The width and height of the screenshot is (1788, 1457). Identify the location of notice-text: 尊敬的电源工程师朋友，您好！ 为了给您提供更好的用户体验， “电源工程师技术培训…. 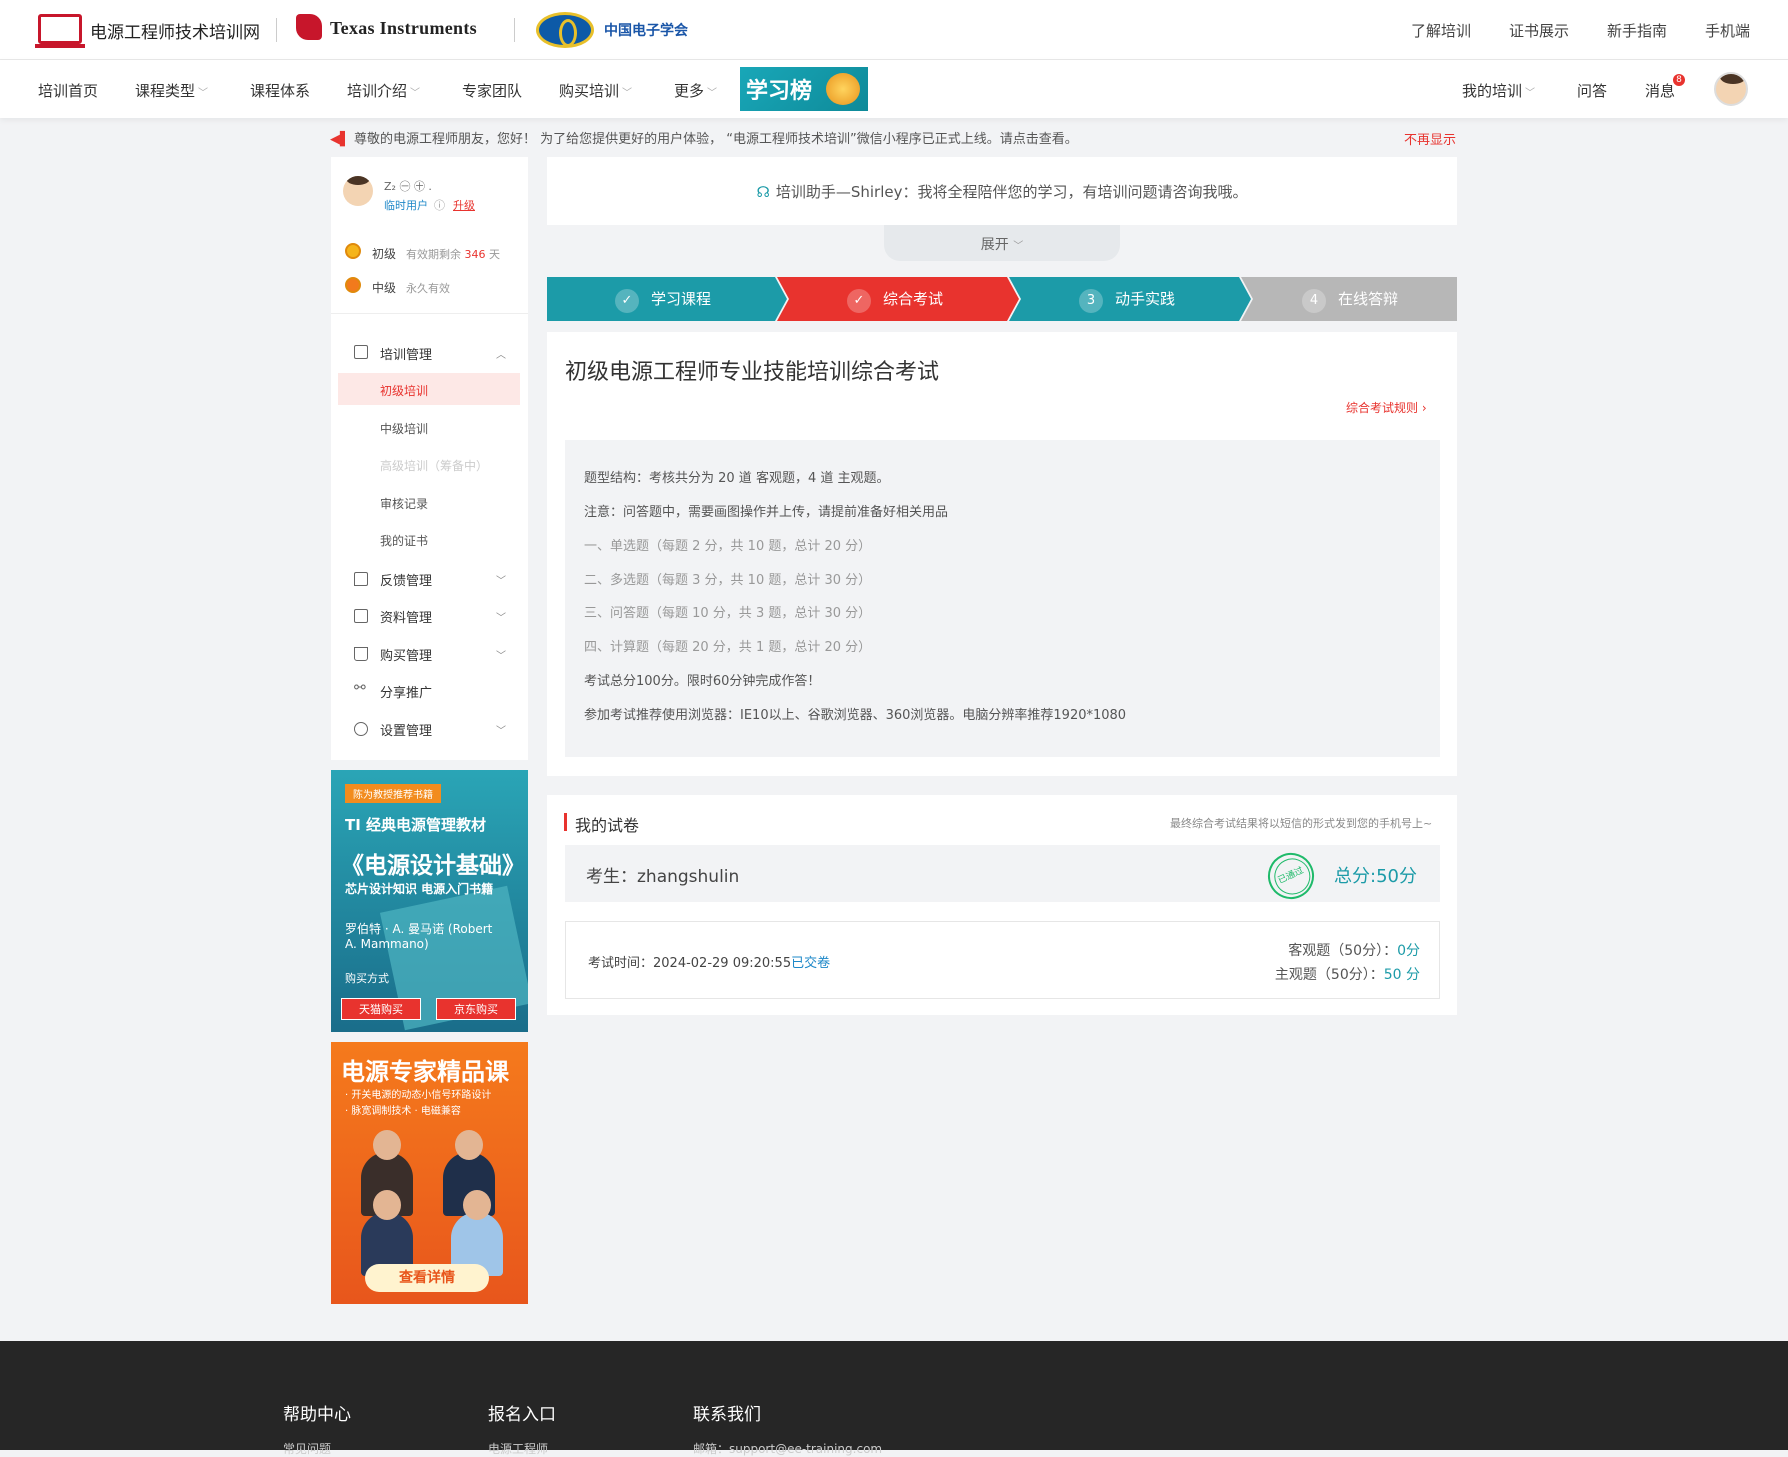
(716, 139).